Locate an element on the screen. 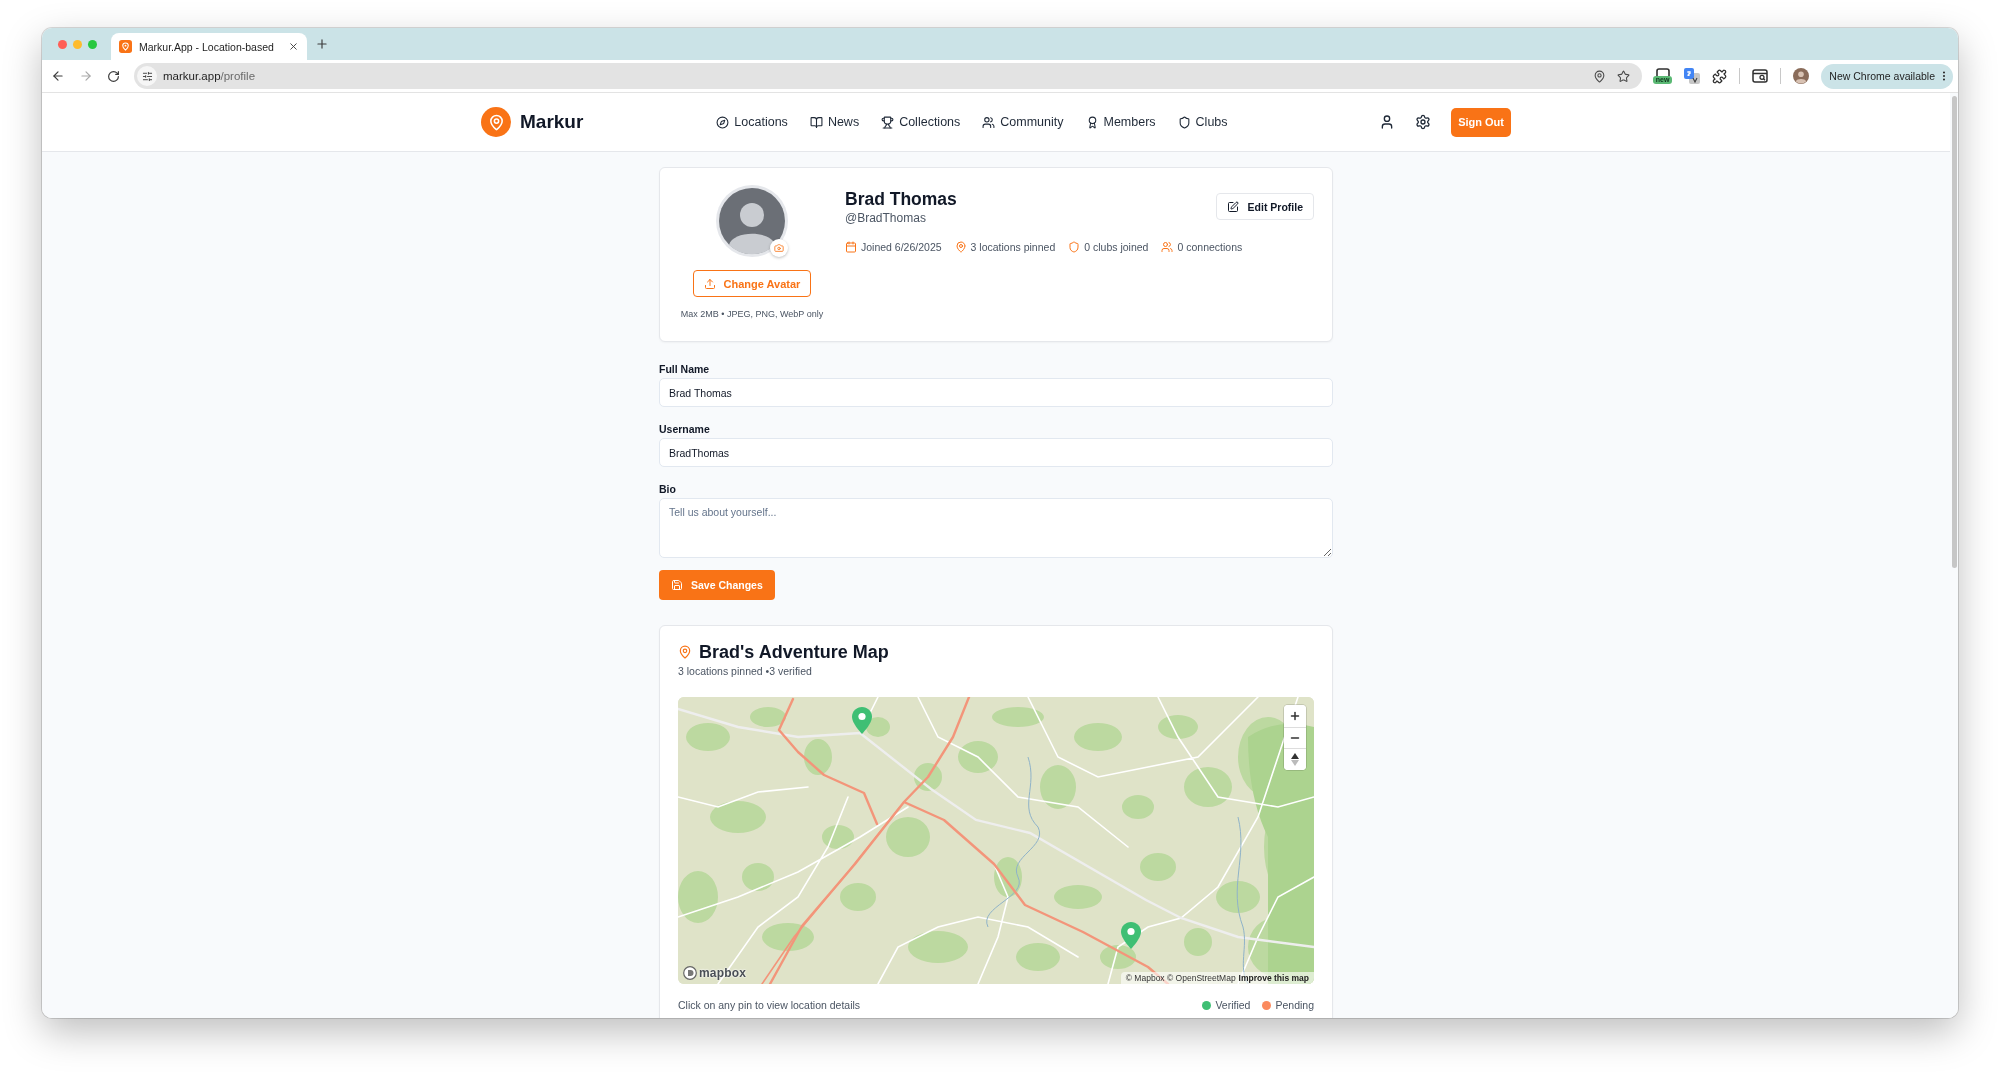 The image size is (2000, 1074). location-icon is located at coordinates (1599, 76).